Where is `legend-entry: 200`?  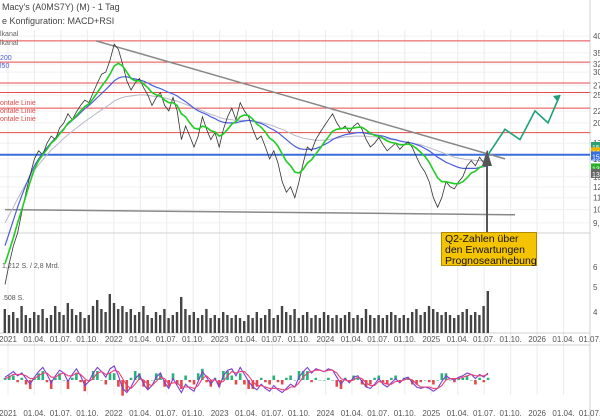 legend-entry: 200 is located at coordinates (6, 58).